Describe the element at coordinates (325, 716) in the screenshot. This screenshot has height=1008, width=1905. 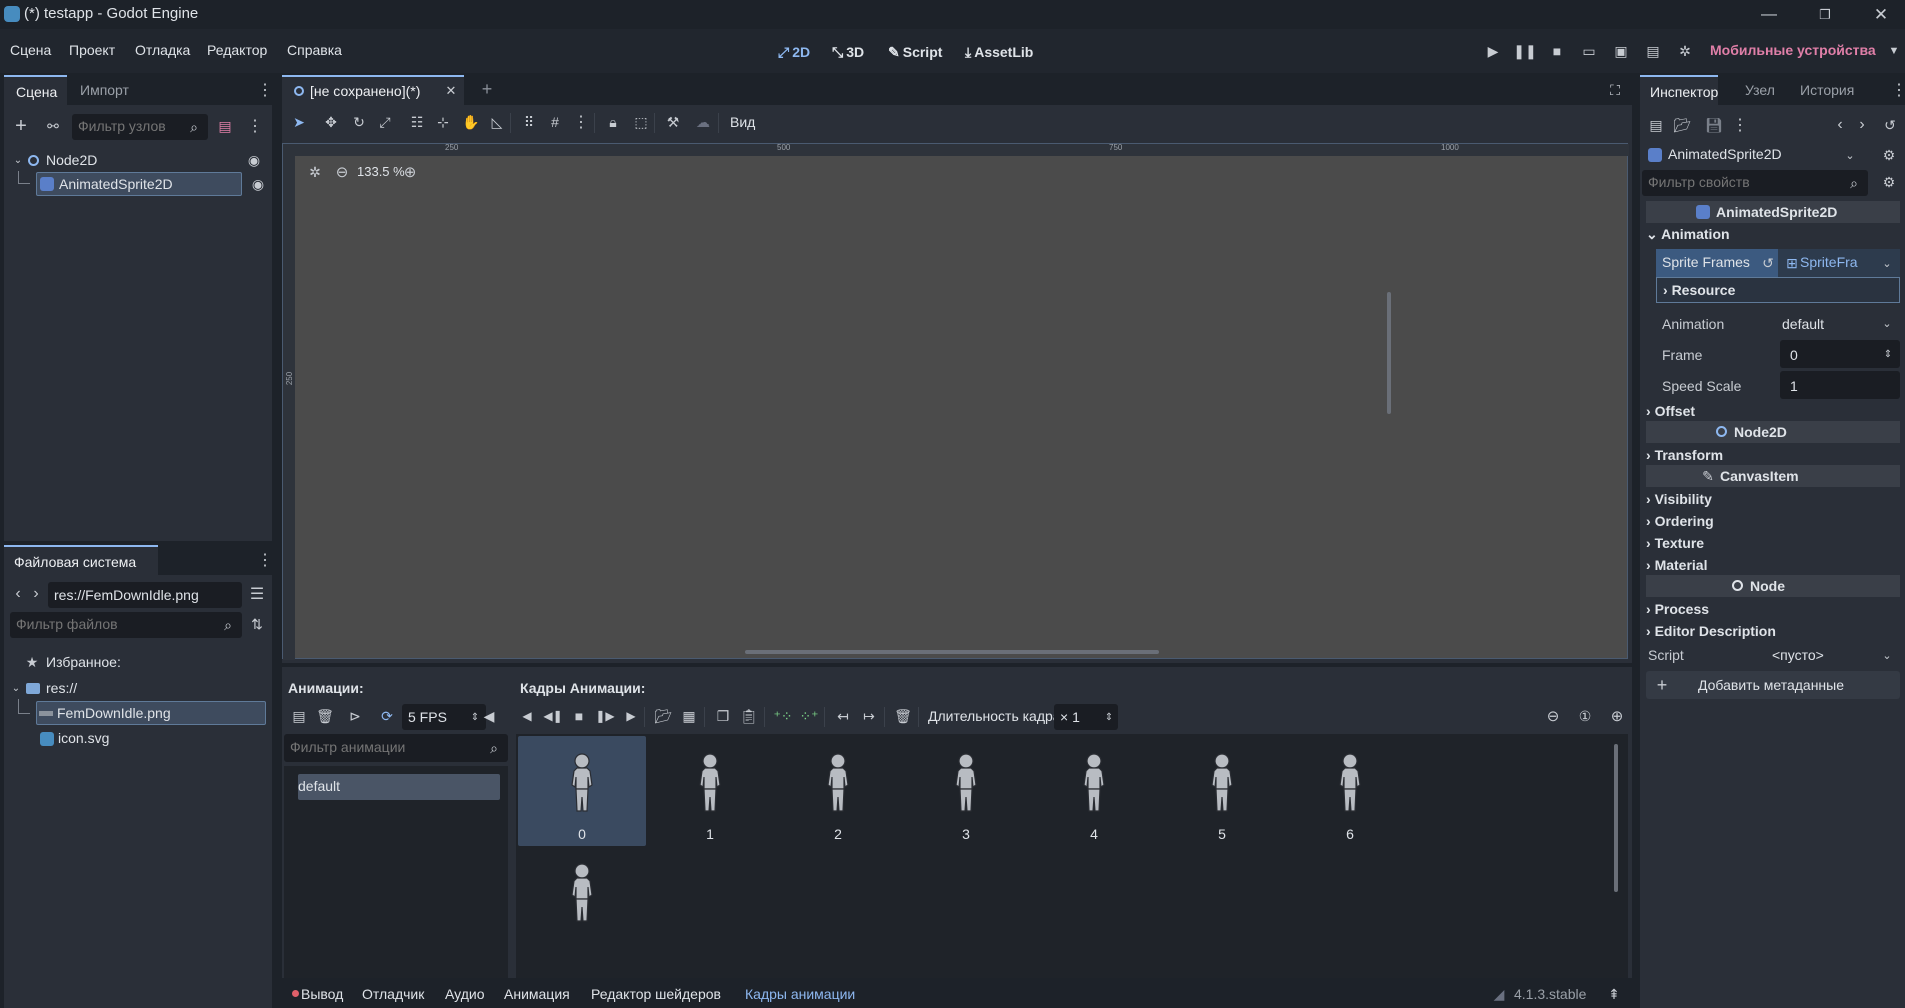
I see `delete-animation-icon: 🗑︎` at that location.